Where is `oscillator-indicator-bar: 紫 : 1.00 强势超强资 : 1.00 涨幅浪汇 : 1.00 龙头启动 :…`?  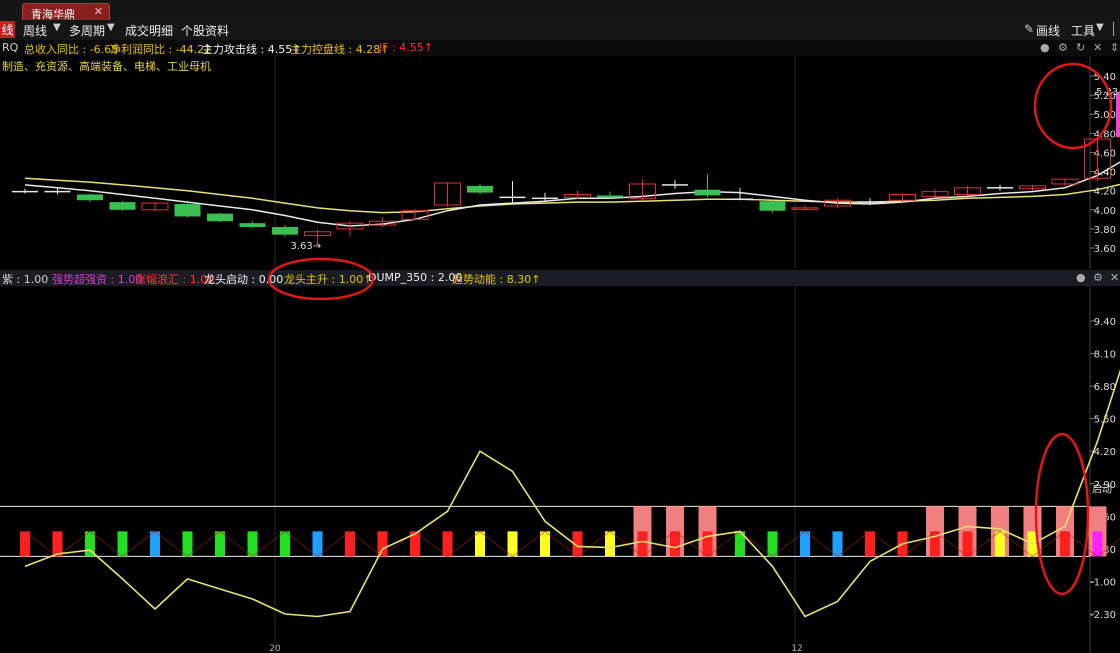
oscillator-indicator-bar: 紫 : 1.00 强势超强资 : 1.00 涨幅浪汇 : 1.00 龙头启动 :… is located at coordinates (560, 278).